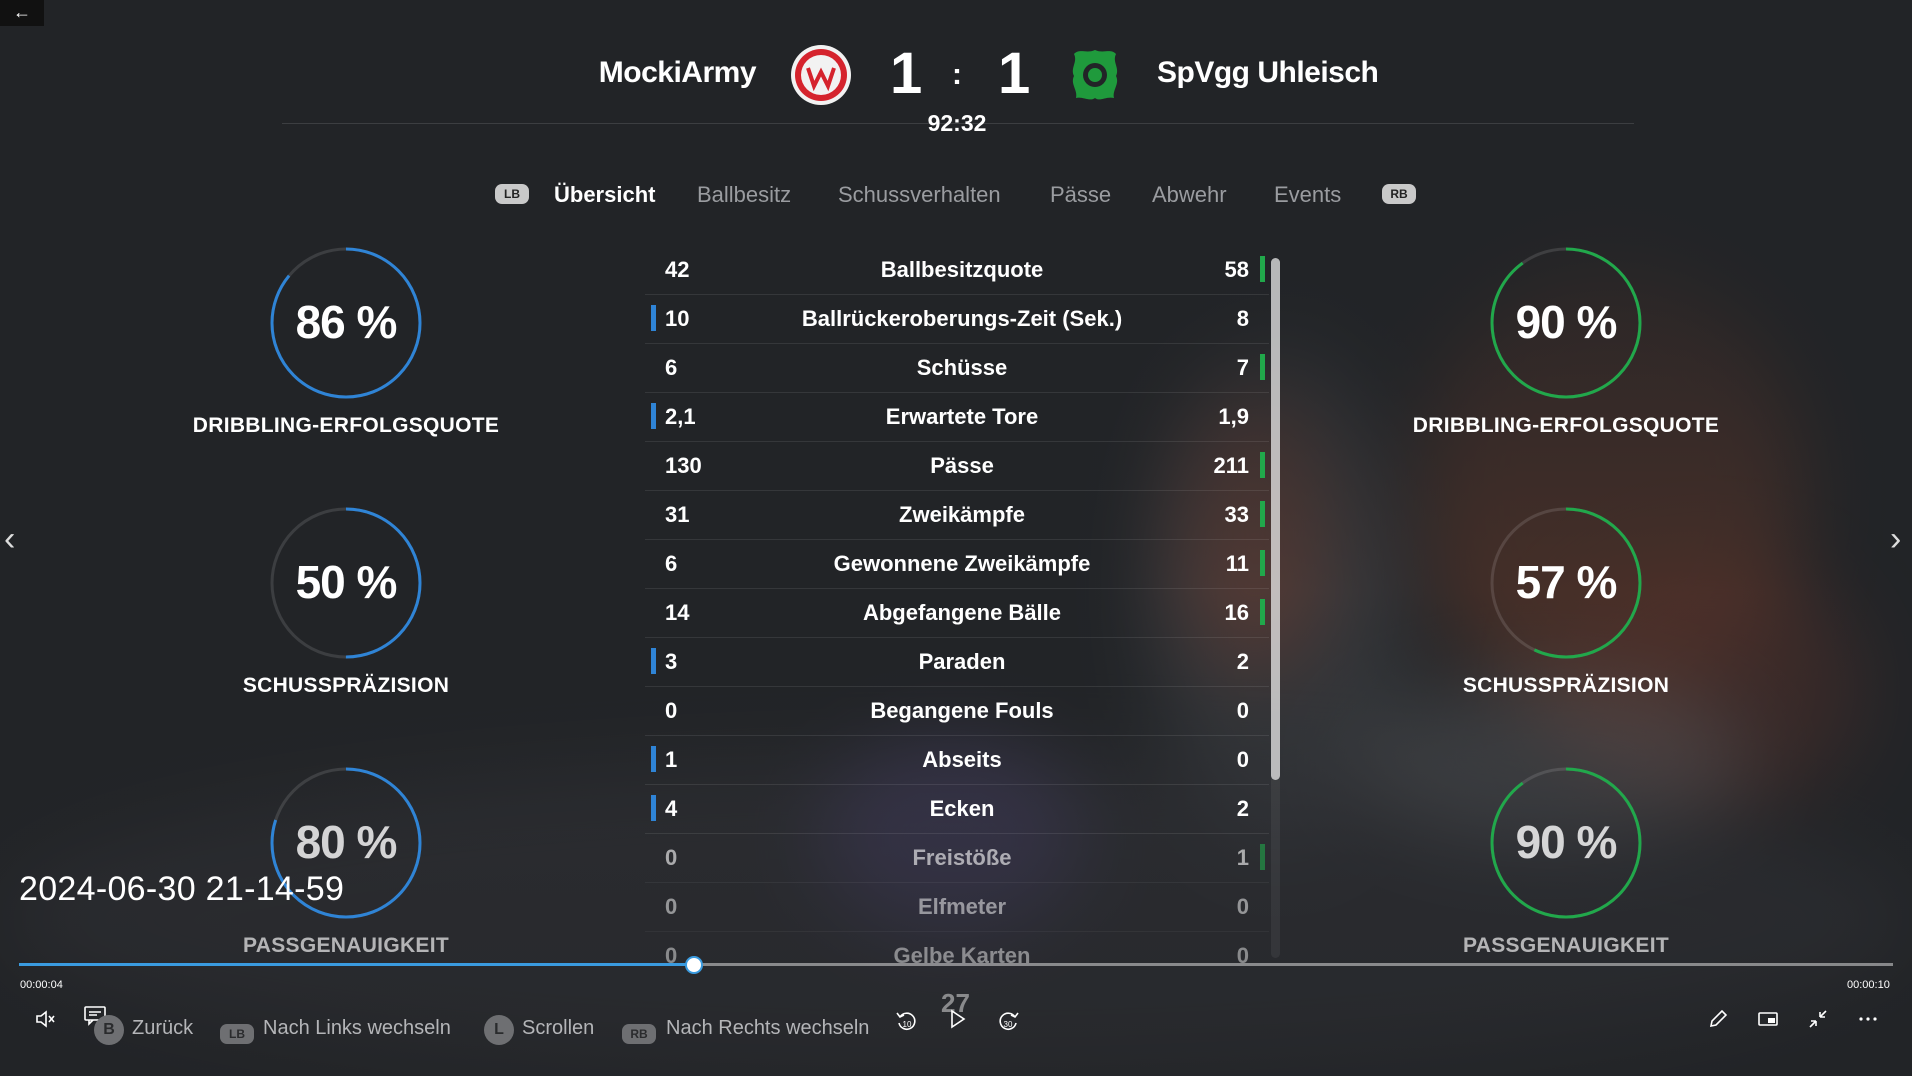 Image resolution: width=1912 pixels, height=1076 pixels. I want to click on rb-button-hint: RB, so click(1399, 194).